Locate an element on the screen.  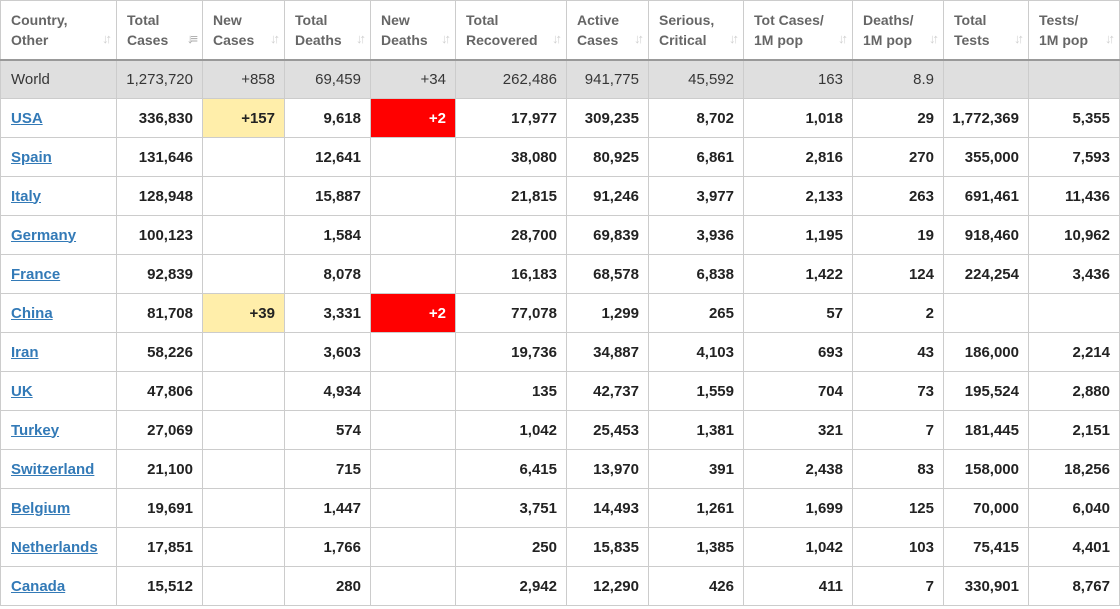
country-link: Spain is located at coordinates (31, 157).